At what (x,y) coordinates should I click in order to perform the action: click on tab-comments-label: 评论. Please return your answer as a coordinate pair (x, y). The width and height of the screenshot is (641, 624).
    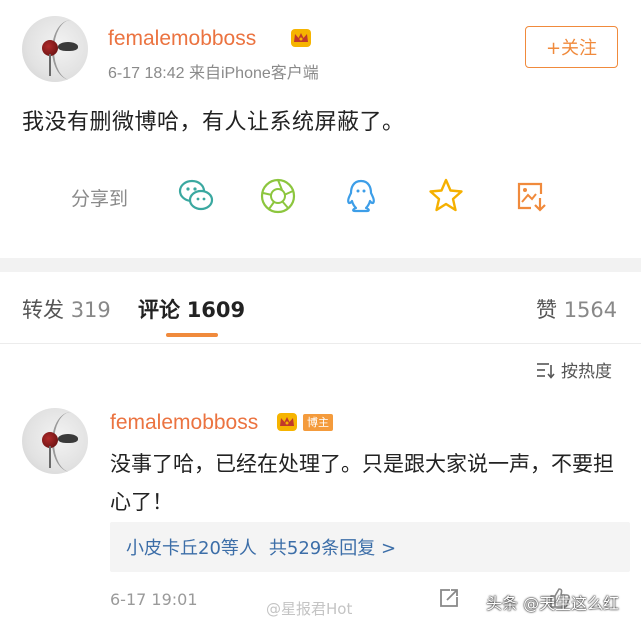
    Looking at the image, I should click on (159, 310).